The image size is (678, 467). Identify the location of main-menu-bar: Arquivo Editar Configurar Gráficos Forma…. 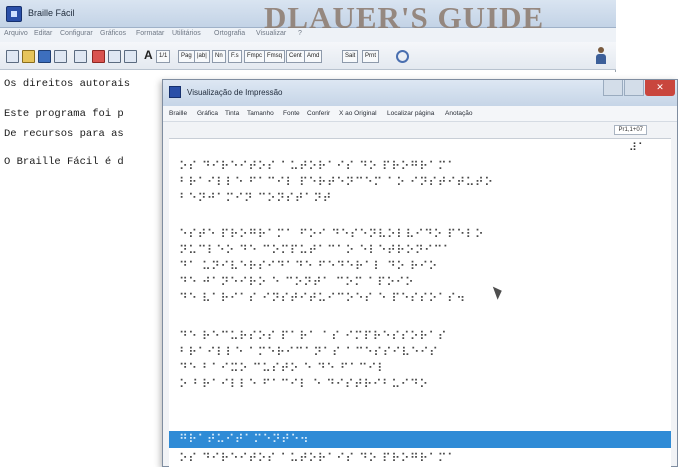
(308, 35).